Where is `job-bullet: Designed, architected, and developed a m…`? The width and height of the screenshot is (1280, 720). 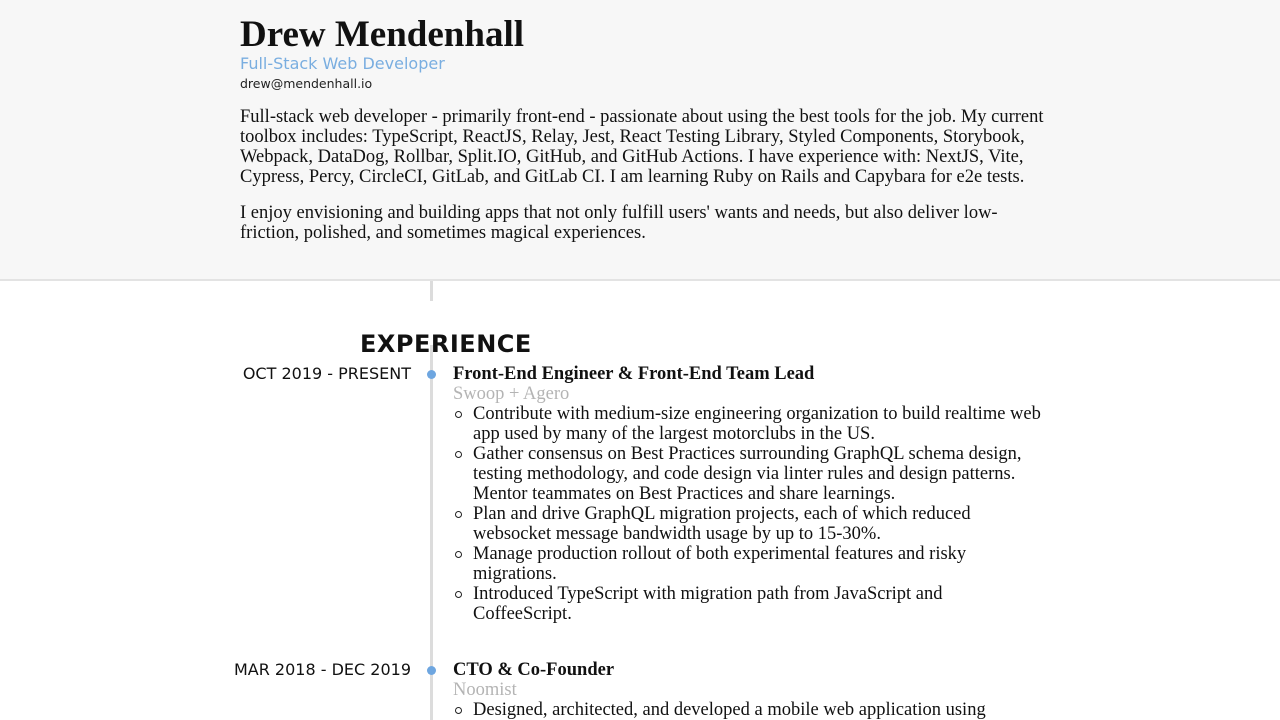 job-bullet: Designed, architected, and developed a m… is located at coordinates (748, 710).